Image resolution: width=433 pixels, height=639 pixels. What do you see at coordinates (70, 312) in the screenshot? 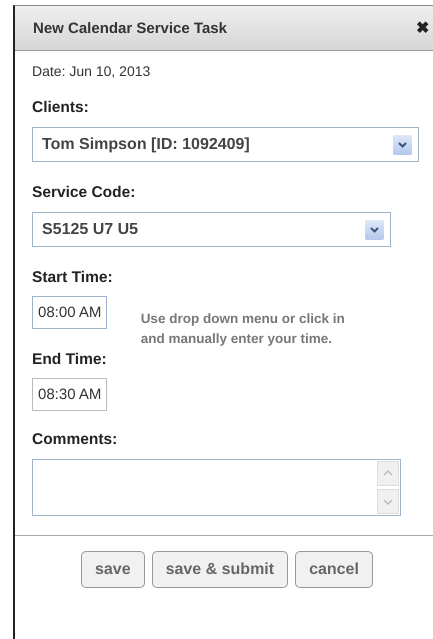
I see `start-time-field: 08:00 AM` at bounding box center [70, 312].